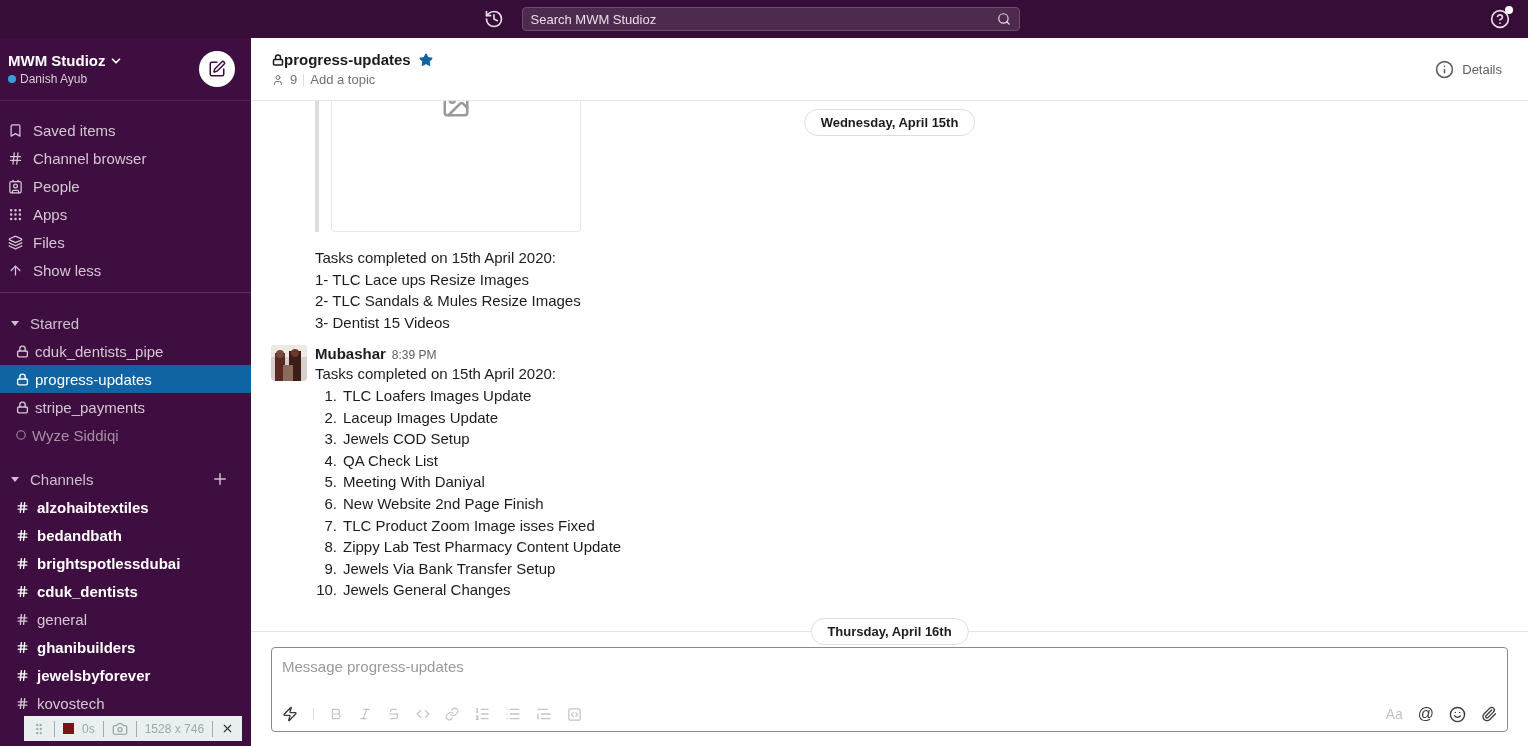 The width and height of the screenshot is (1528, 746). Describe the element at coordinates (15, 130) in the screenshot. I see `bookmark-icon` at that location.